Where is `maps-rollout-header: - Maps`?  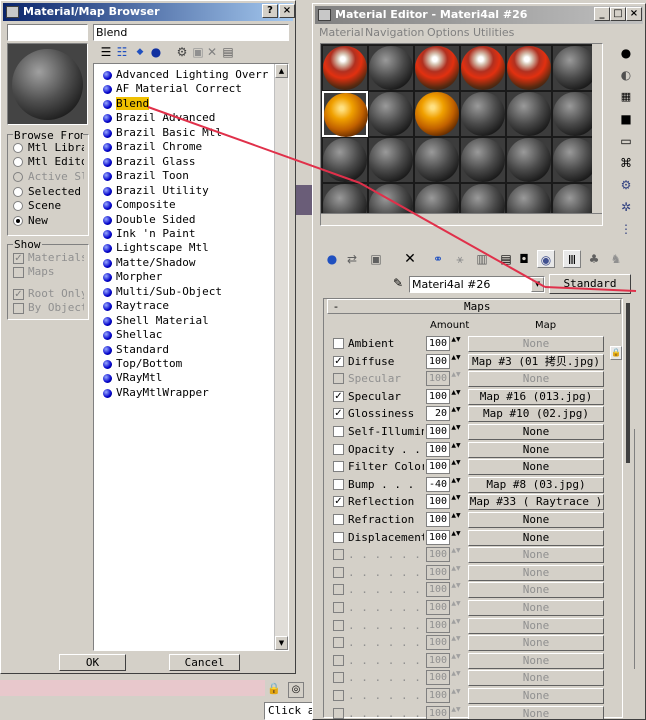
maps-rollout-header: - Maps is located at coordinates (474, 306).